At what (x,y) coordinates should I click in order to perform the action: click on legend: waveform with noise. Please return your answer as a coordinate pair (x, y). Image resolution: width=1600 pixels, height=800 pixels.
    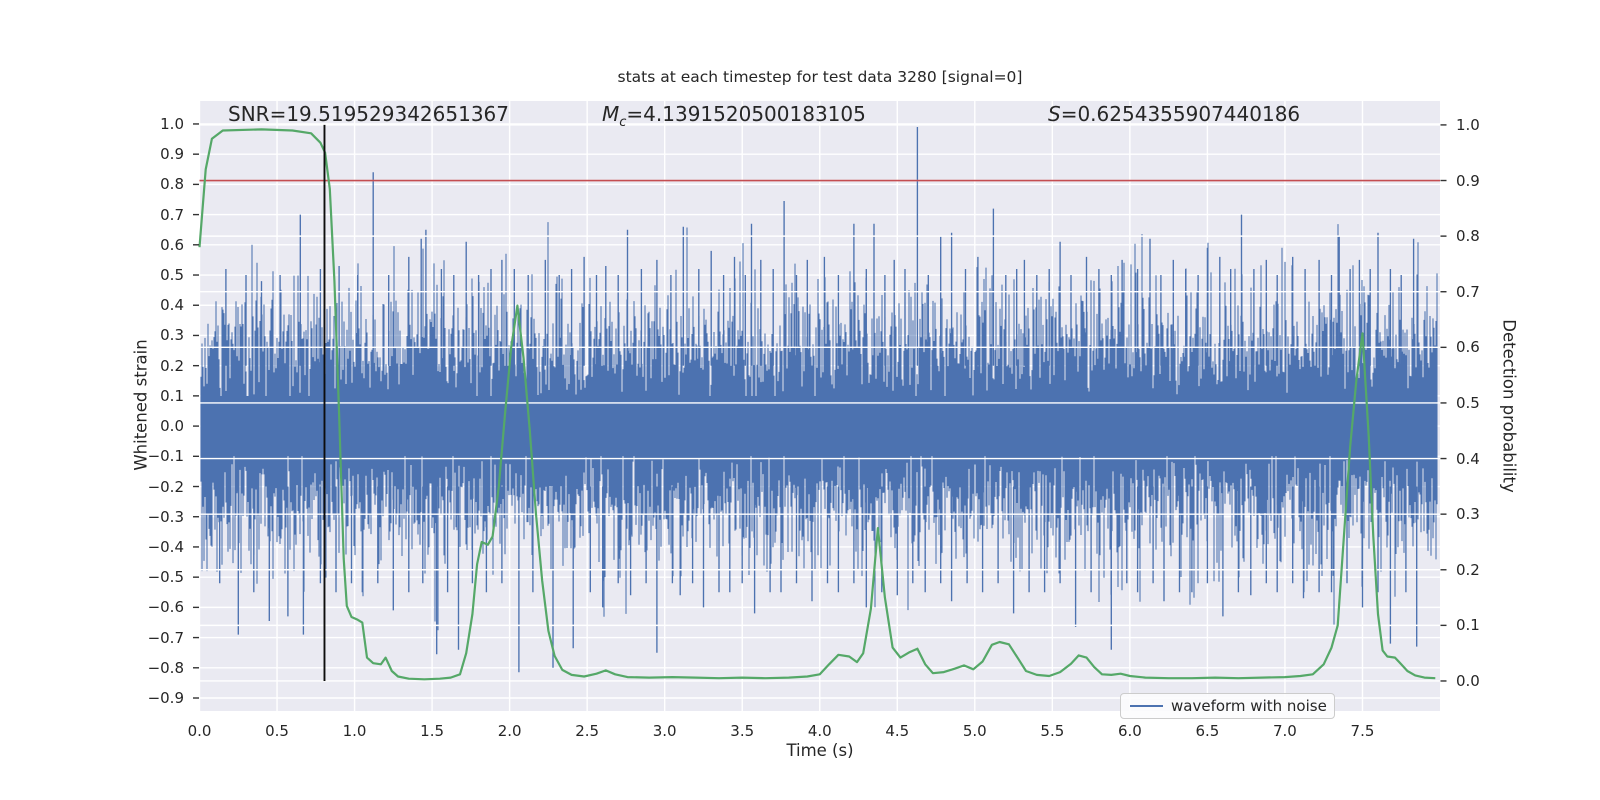
    Looking at the image, I should click on (1227, 706).